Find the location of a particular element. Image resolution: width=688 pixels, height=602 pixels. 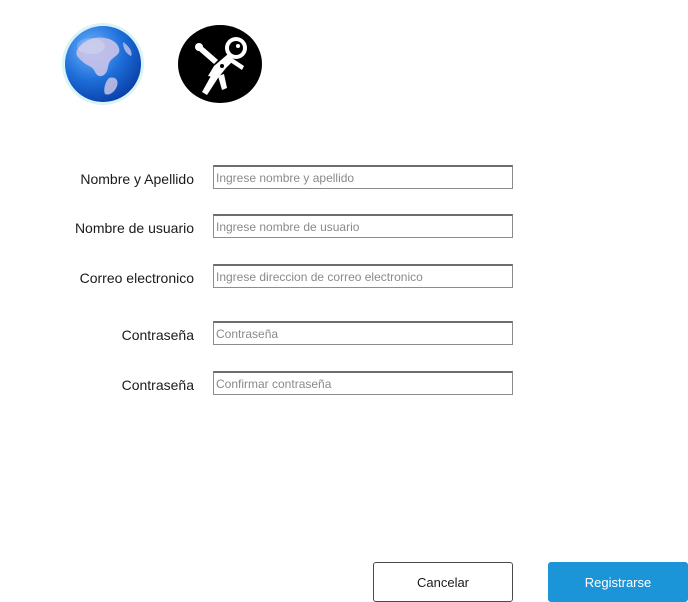

globe-icon is located at coordinates (103, 64).